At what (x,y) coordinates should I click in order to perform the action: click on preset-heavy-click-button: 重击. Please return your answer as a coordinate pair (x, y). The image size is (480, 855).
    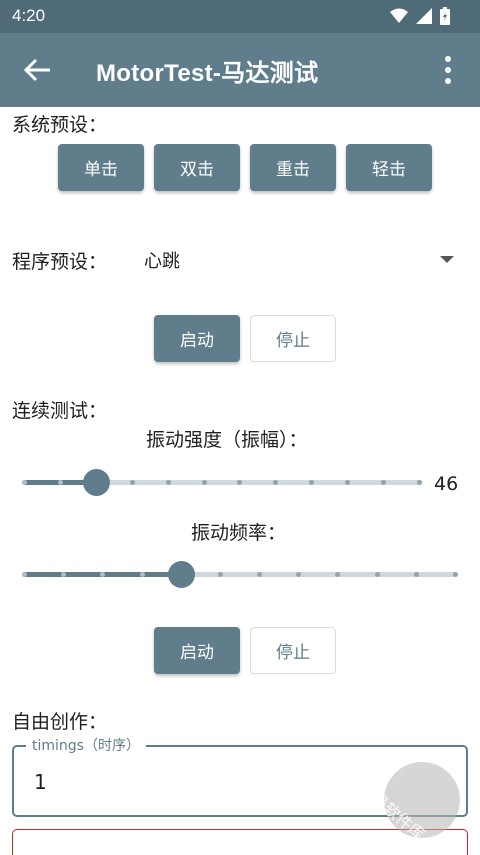
    Looking at the image, I should click on (293, 167).